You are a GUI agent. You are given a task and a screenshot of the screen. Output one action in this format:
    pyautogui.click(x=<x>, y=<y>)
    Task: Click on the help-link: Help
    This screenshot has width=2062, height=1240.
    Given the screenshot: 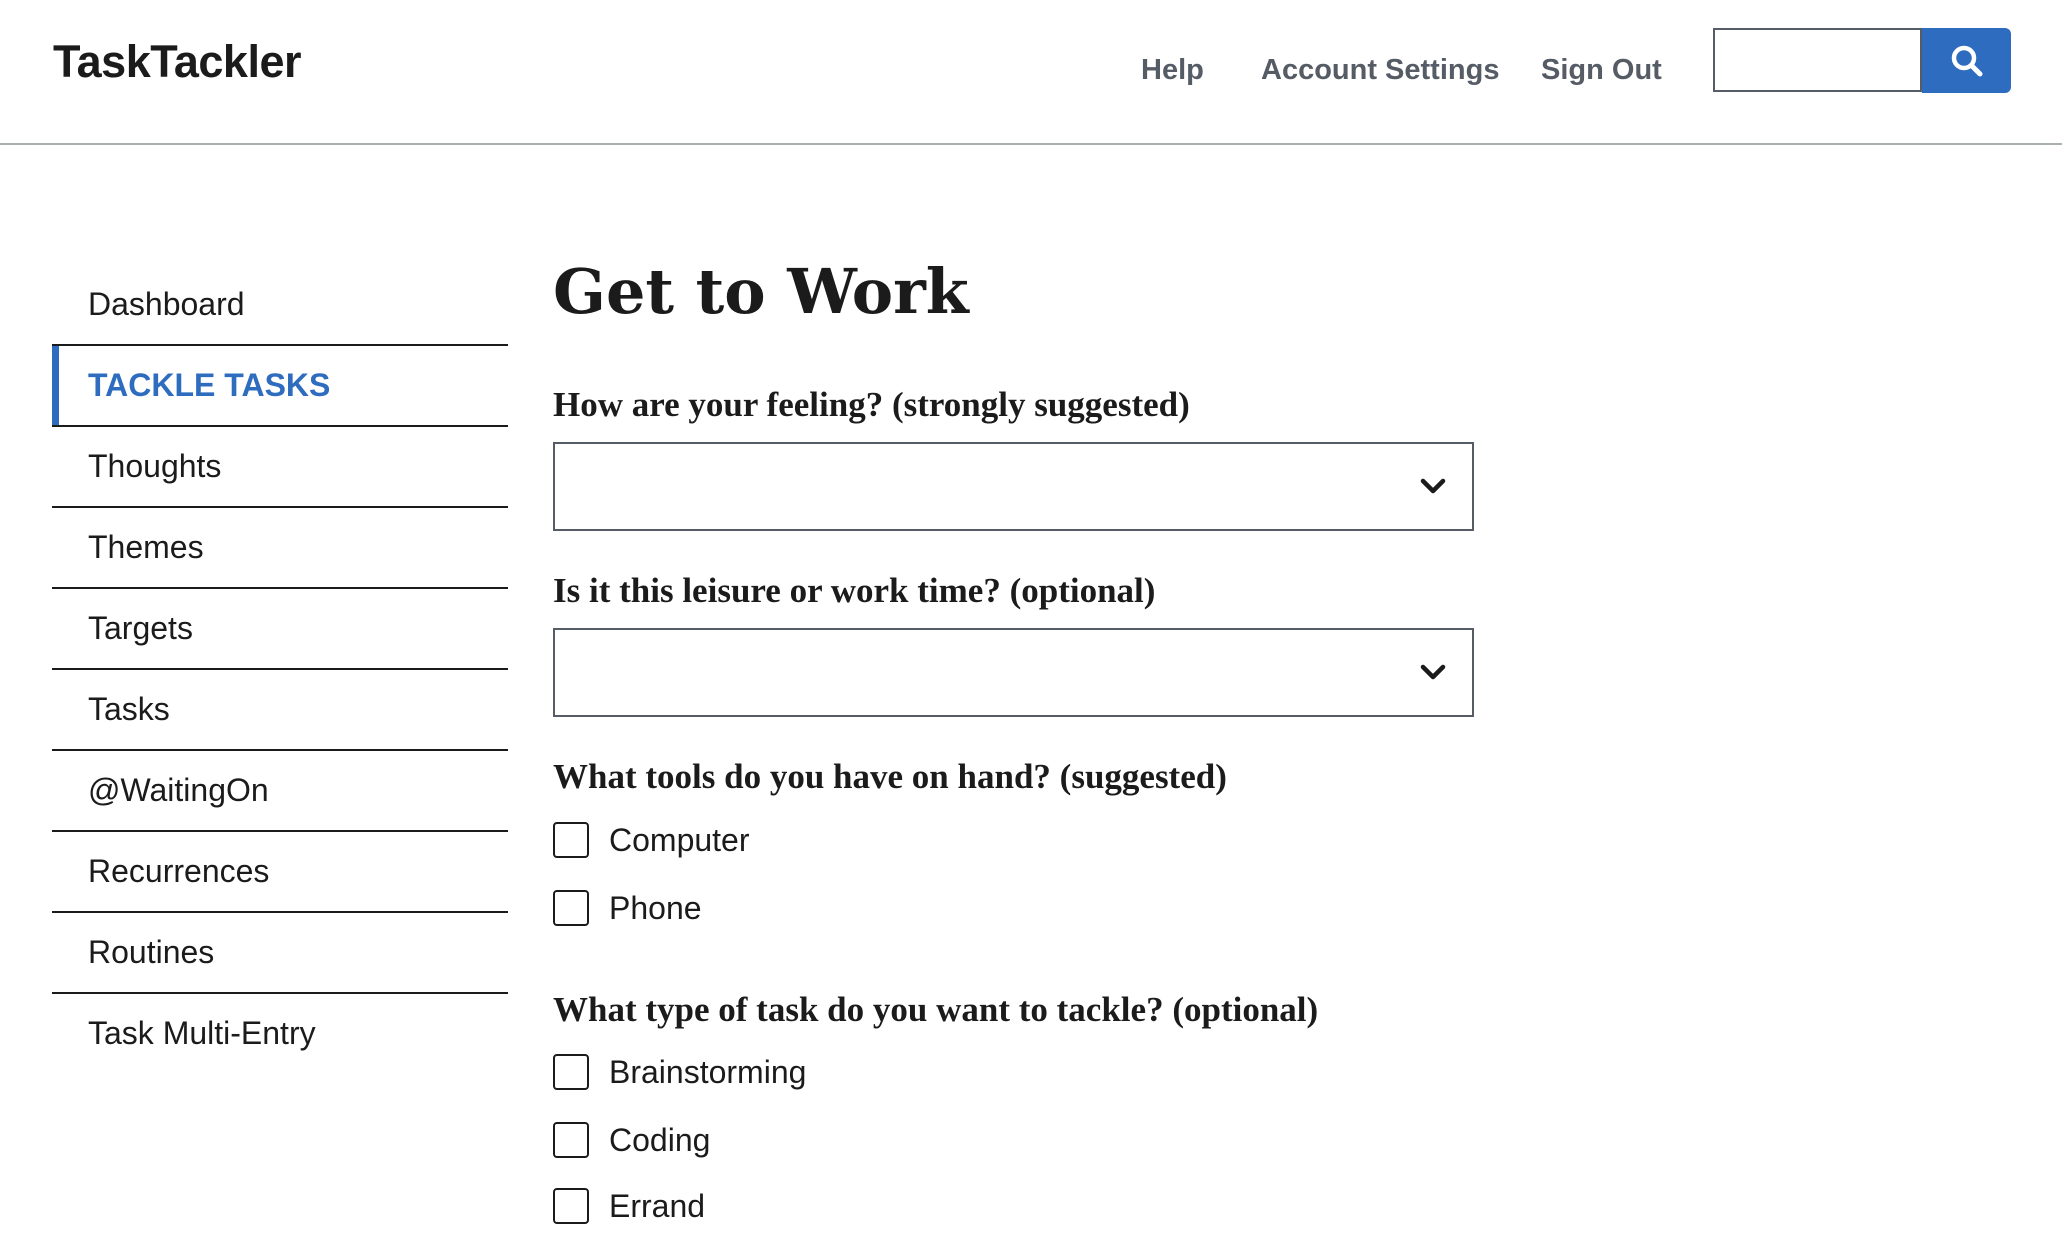 What is the action you would take?
    pyautogui.click(x=1172, y=70)
    